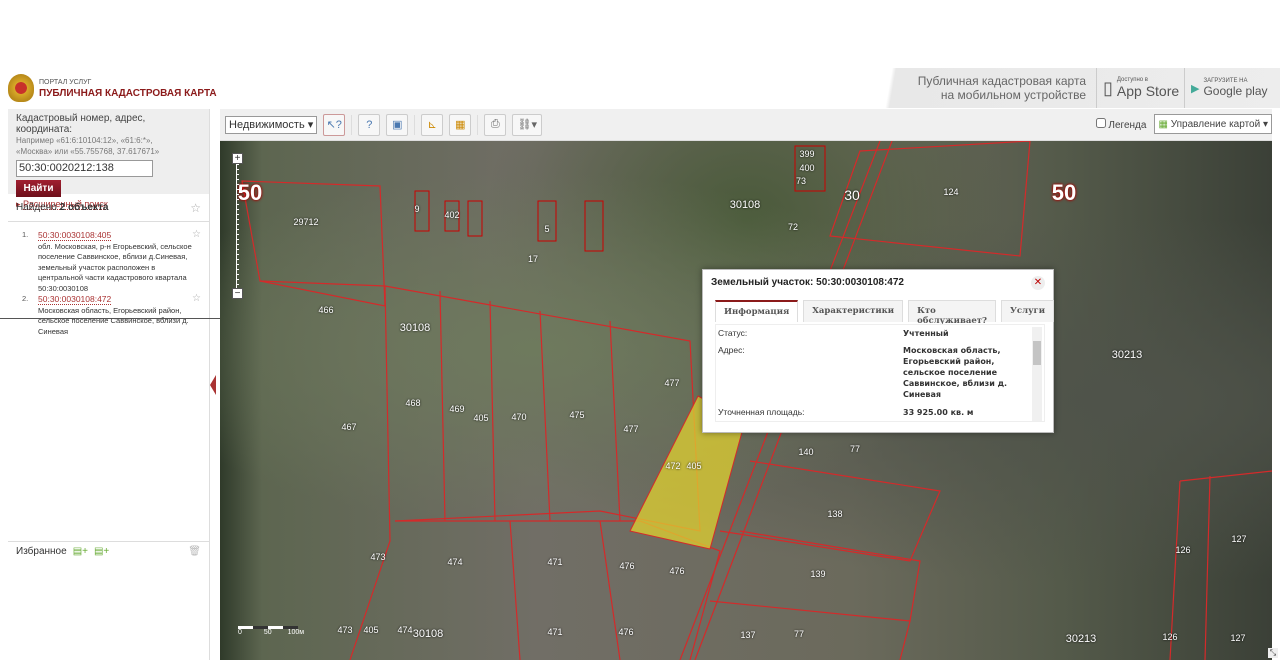 This screenshot has height=660, width=1280. I want to click on house-parcel, so click(475, 218).